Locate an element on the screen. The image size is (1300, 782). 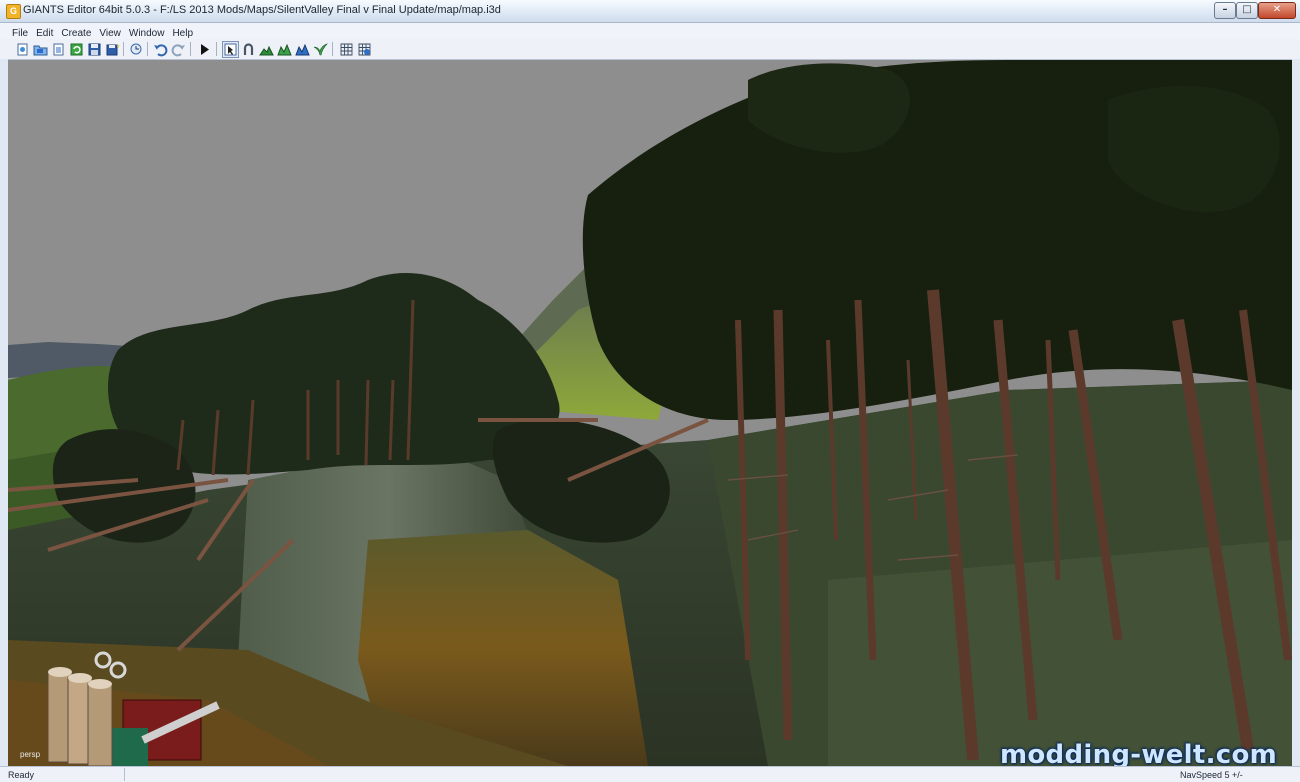
status-text: Ready is located at coordinates (21, 775).